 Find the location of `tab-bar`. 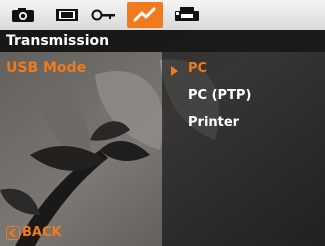

tab-bar is located at coordinates (162, 15).